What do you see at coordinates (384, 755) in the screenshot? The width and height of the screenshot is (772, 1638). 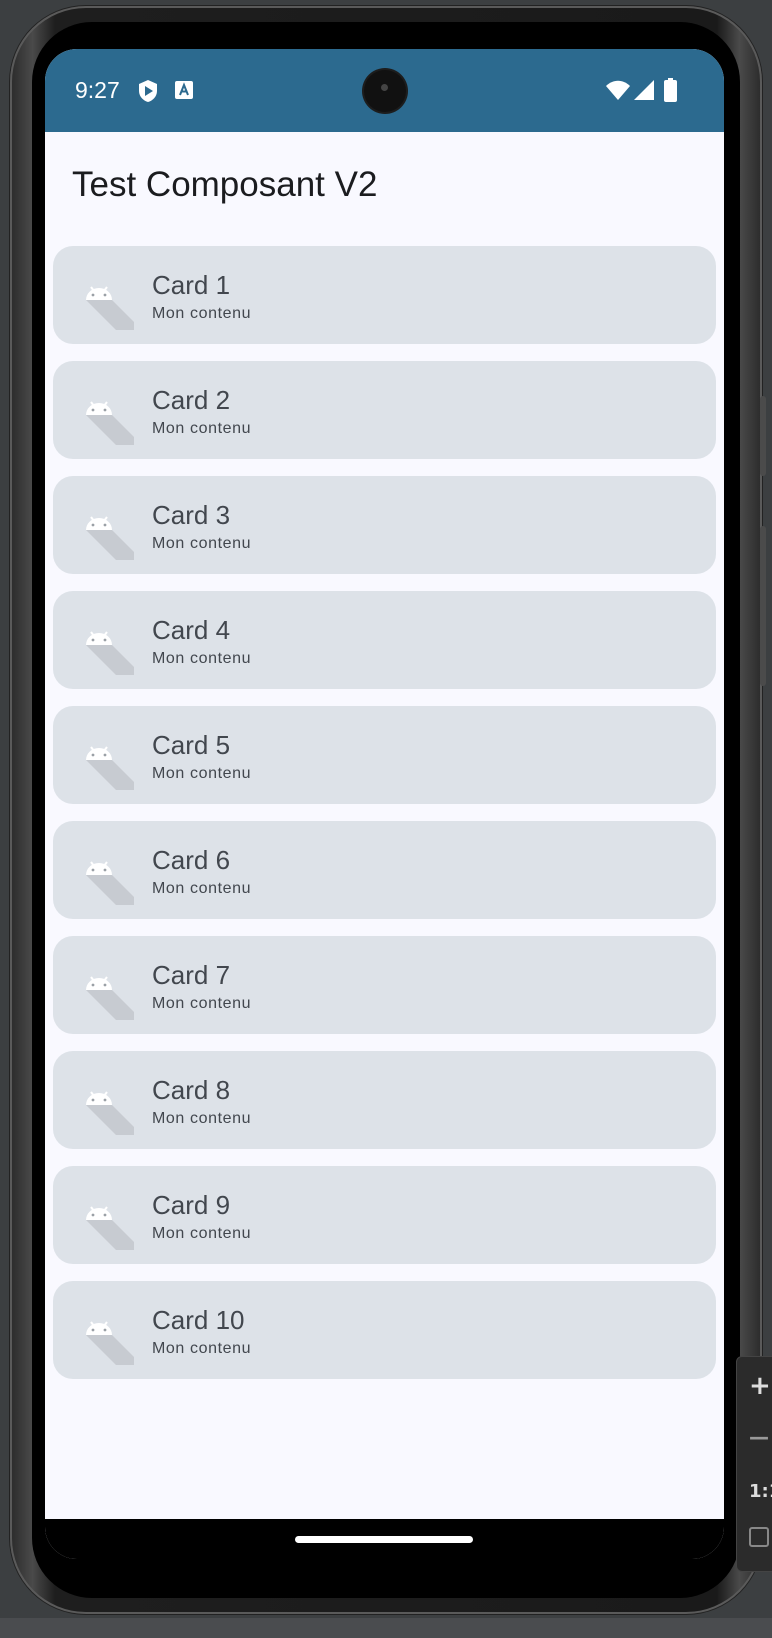 I see `card: Card 5 Mon contenu` at bounding box center [384, 755].